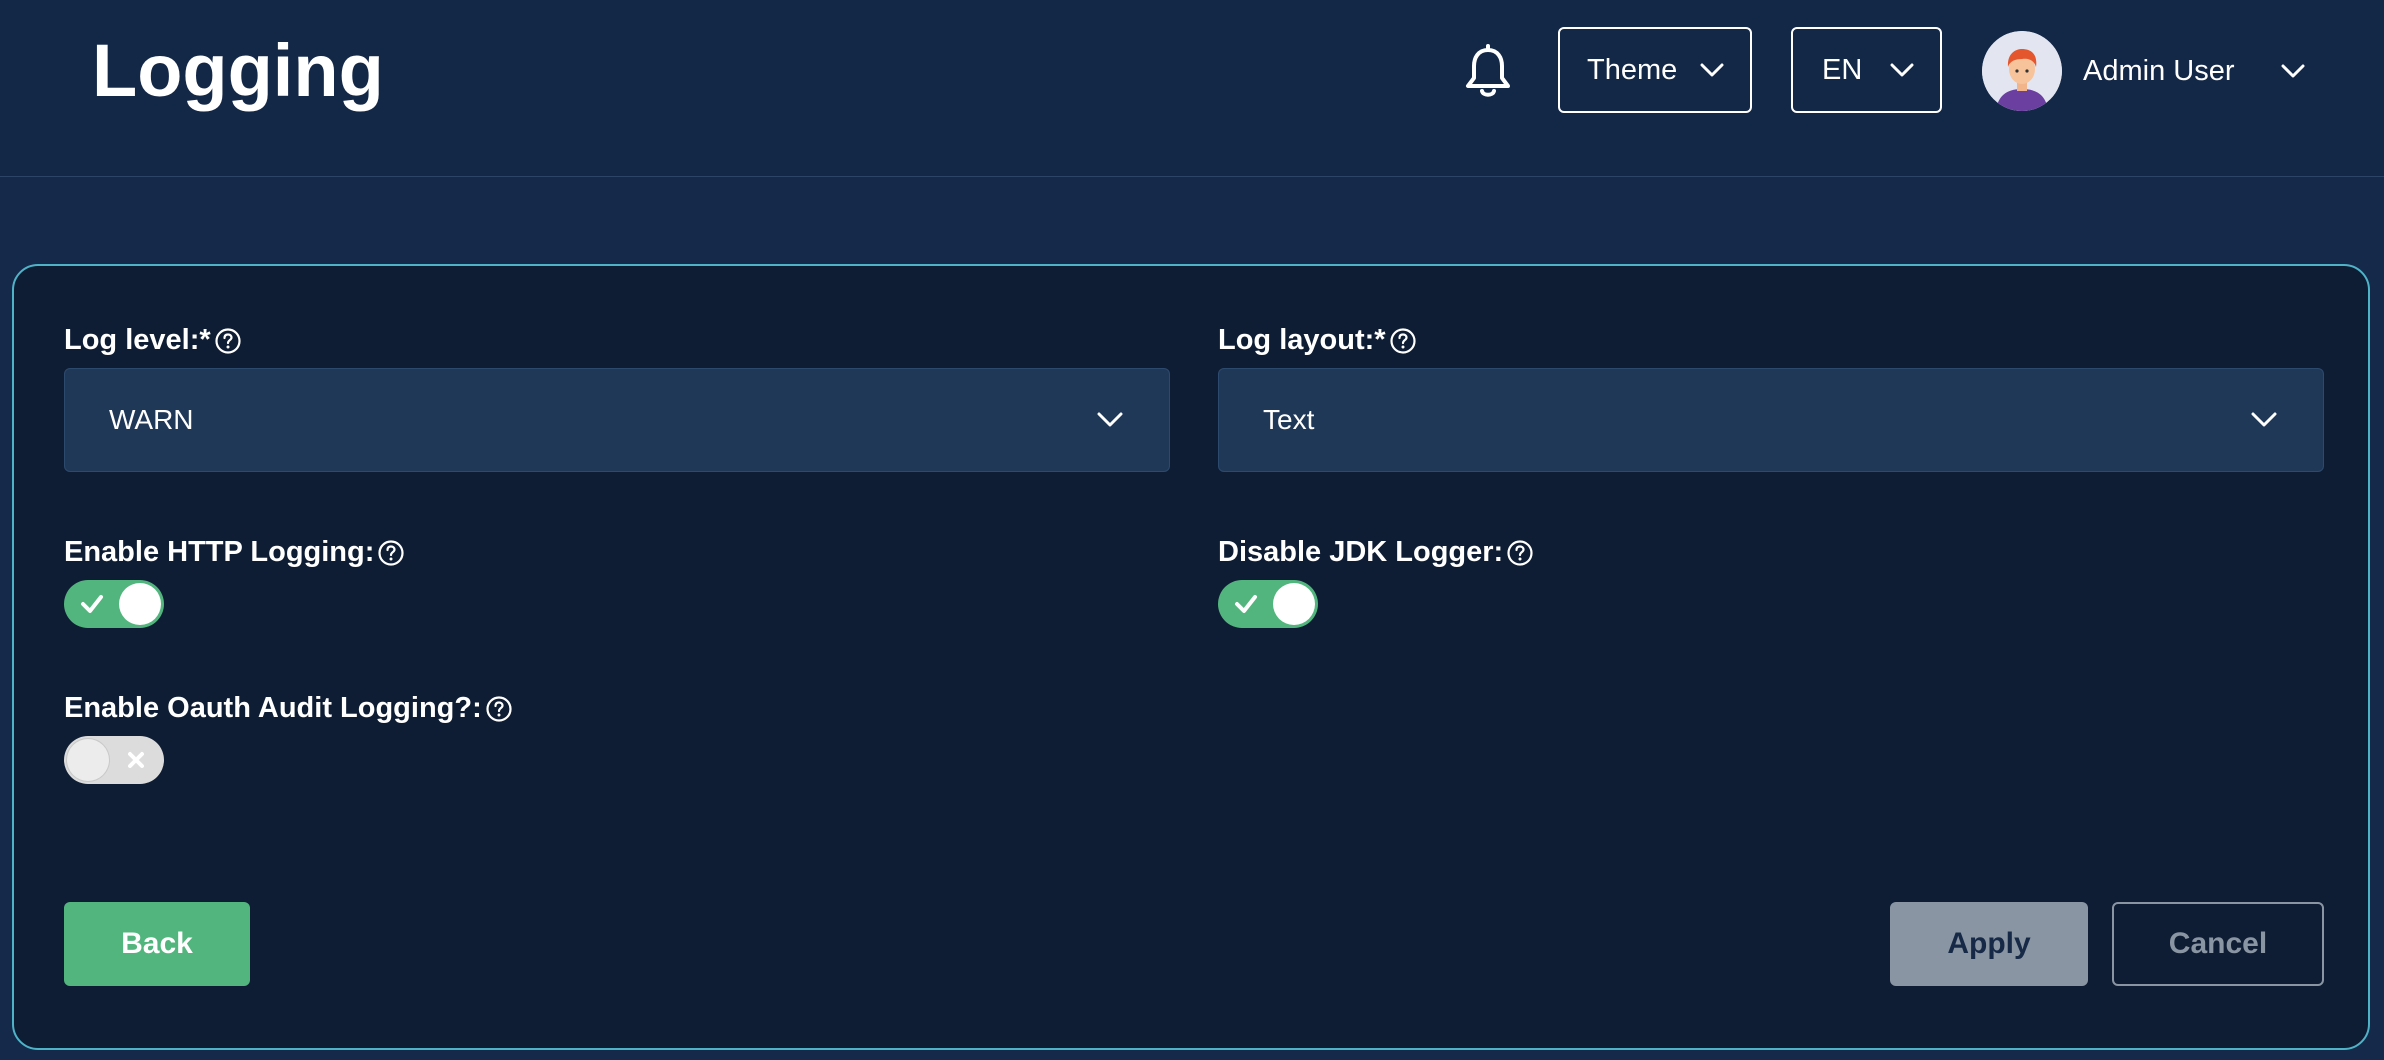  Describe the element at coordinates (1488, 72) in the screenshot. I see `bell-icon` at that location.